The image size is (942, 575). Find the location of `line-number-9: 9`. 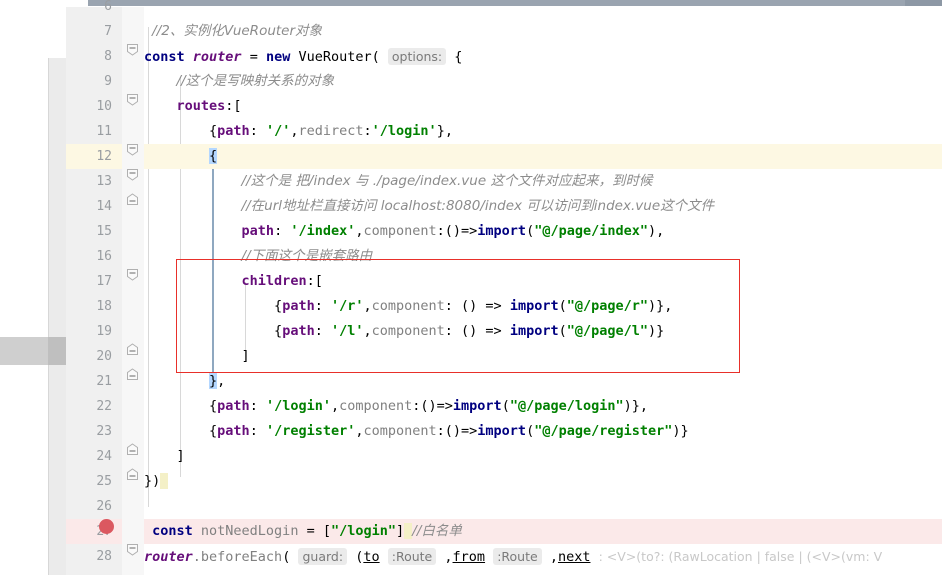

line-number-9: 9 is located at coordinates (92, 81).